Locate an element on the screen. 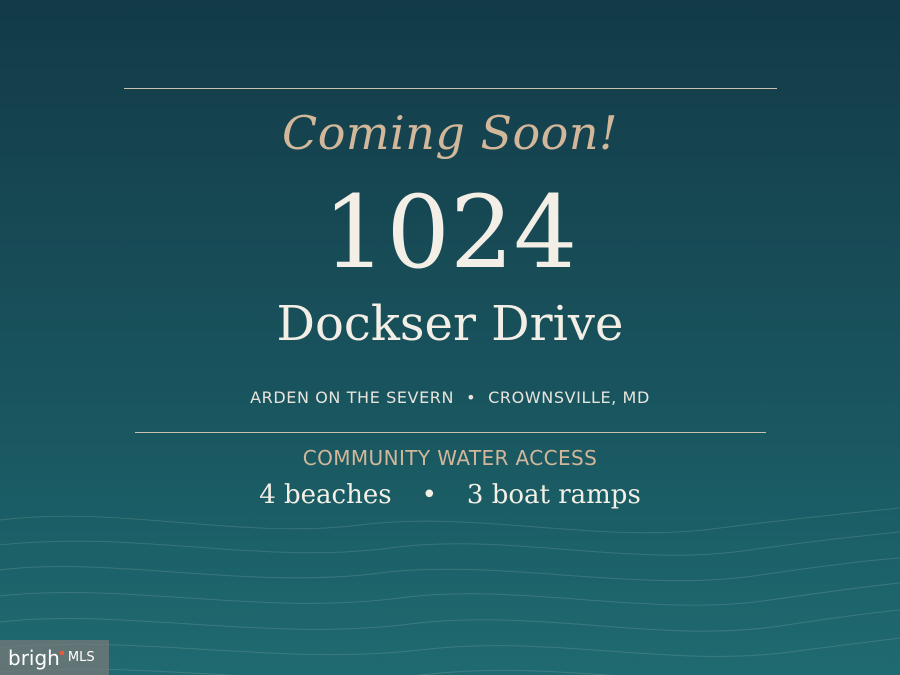 Image resolution: width=900 pixels, height=675 pixels. logo-accent-mark is located at coordinates (61, 652).